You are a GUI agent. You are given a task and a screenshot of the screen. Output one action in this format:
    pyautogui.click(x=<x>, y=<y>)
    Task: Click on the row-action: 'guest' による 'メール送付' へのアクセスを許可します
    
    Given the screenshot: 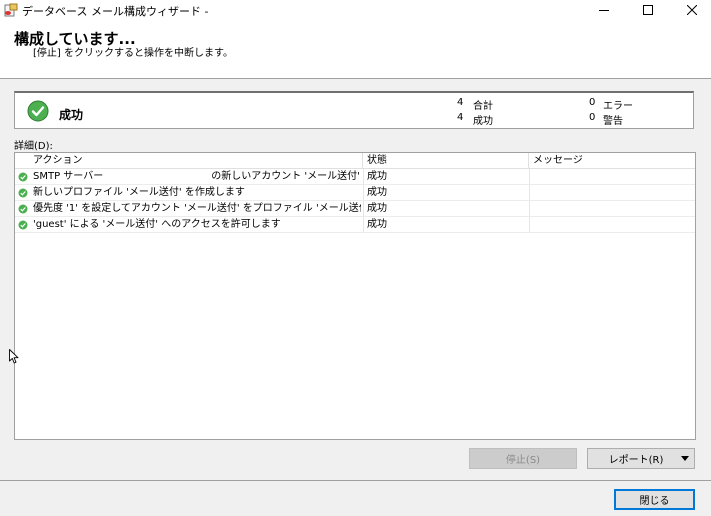 What is the action you would take?
    pyautogui.click(x=157, y=224)
    